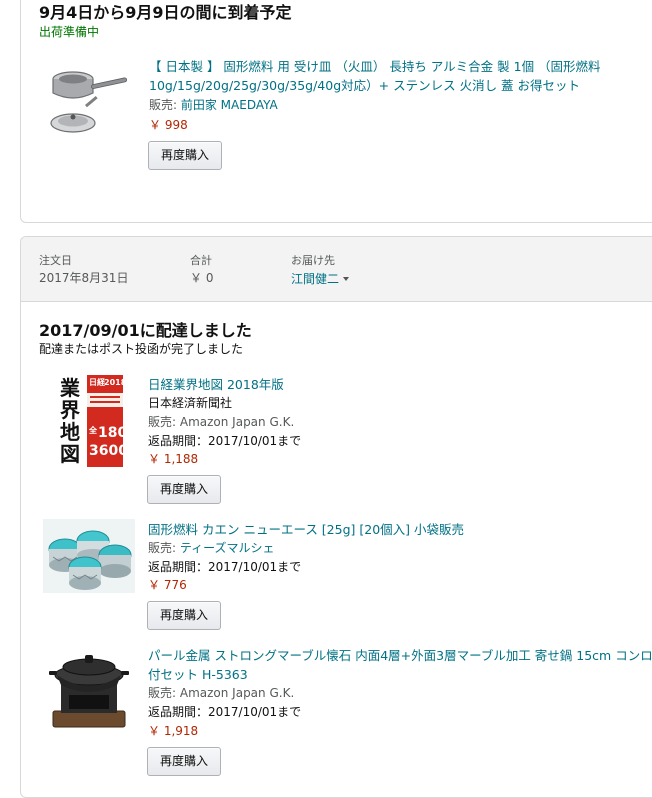  Describe the element at coordinates (398, 529) in the screenshot. I see `item-title-link: 固形燃料 カエン ニューエース [25g] [20個入] 小袋販売` at that location.